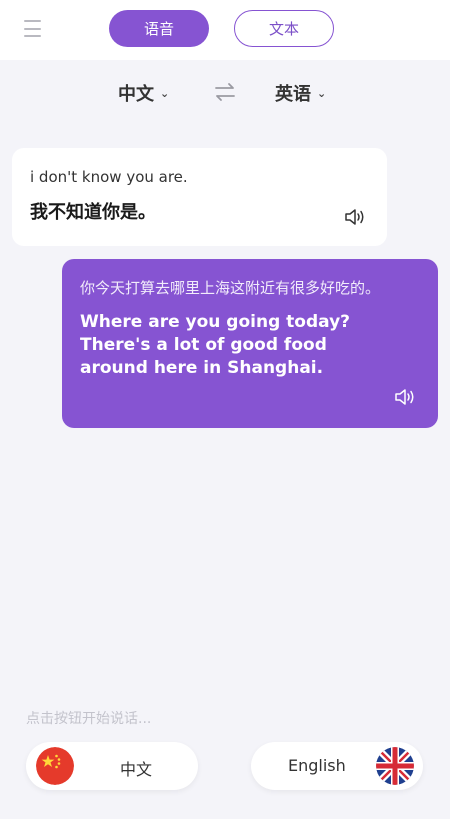 Image resolution: width=450 pixels, height=819 pixels. Describe the element at coordinates (159, 28) in the screenshot. I see `tab-voice: 语音` at that location.